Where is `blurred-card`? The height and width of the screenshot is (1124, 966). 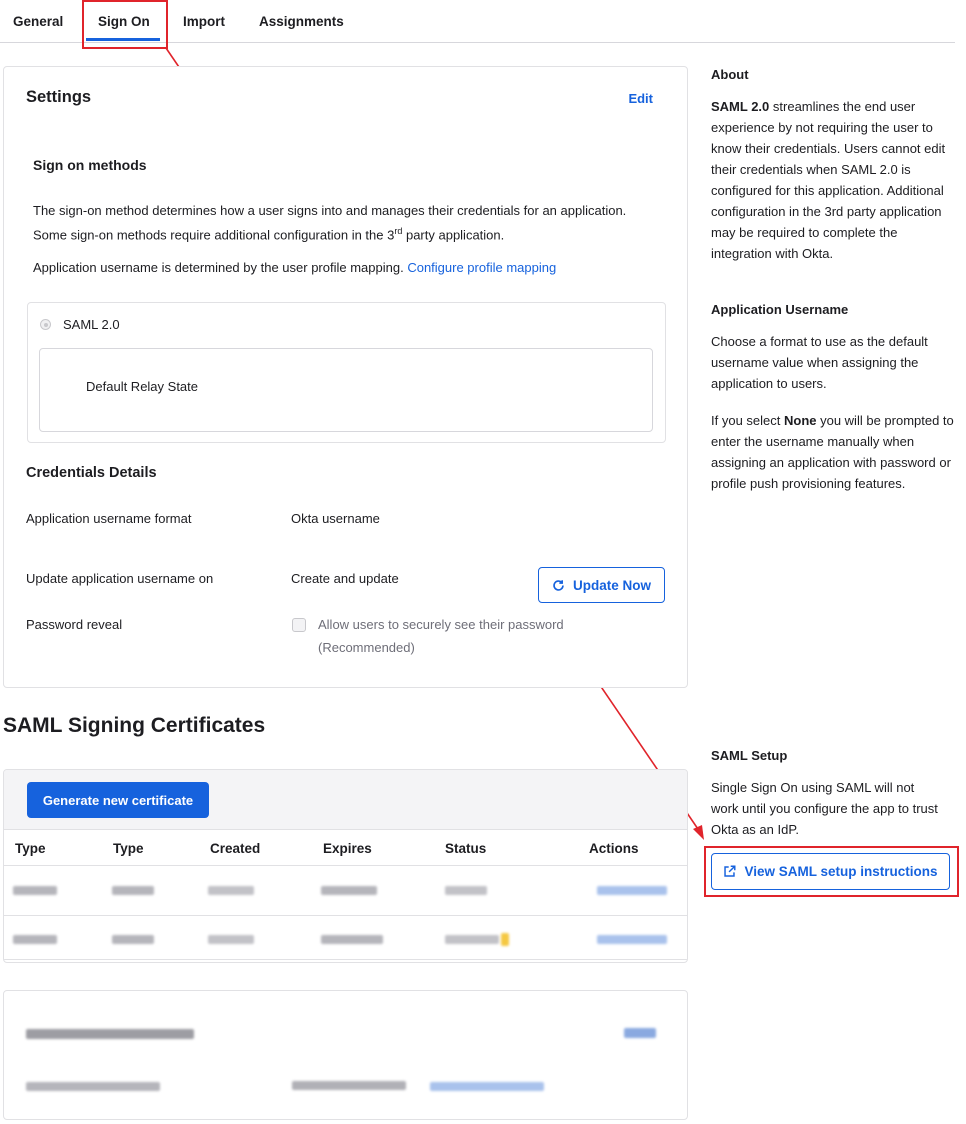 blurred-card is located at coordinates (345, 1055).